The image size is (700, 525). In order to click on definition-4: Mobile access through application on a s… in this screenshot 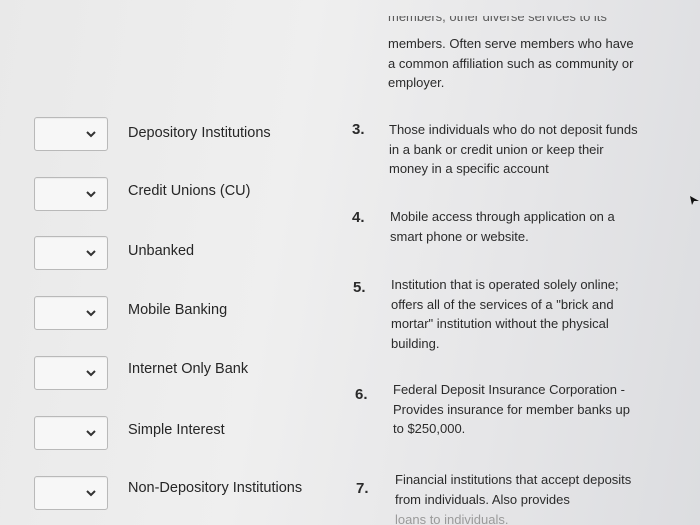, I will do `click(502, 226)`.